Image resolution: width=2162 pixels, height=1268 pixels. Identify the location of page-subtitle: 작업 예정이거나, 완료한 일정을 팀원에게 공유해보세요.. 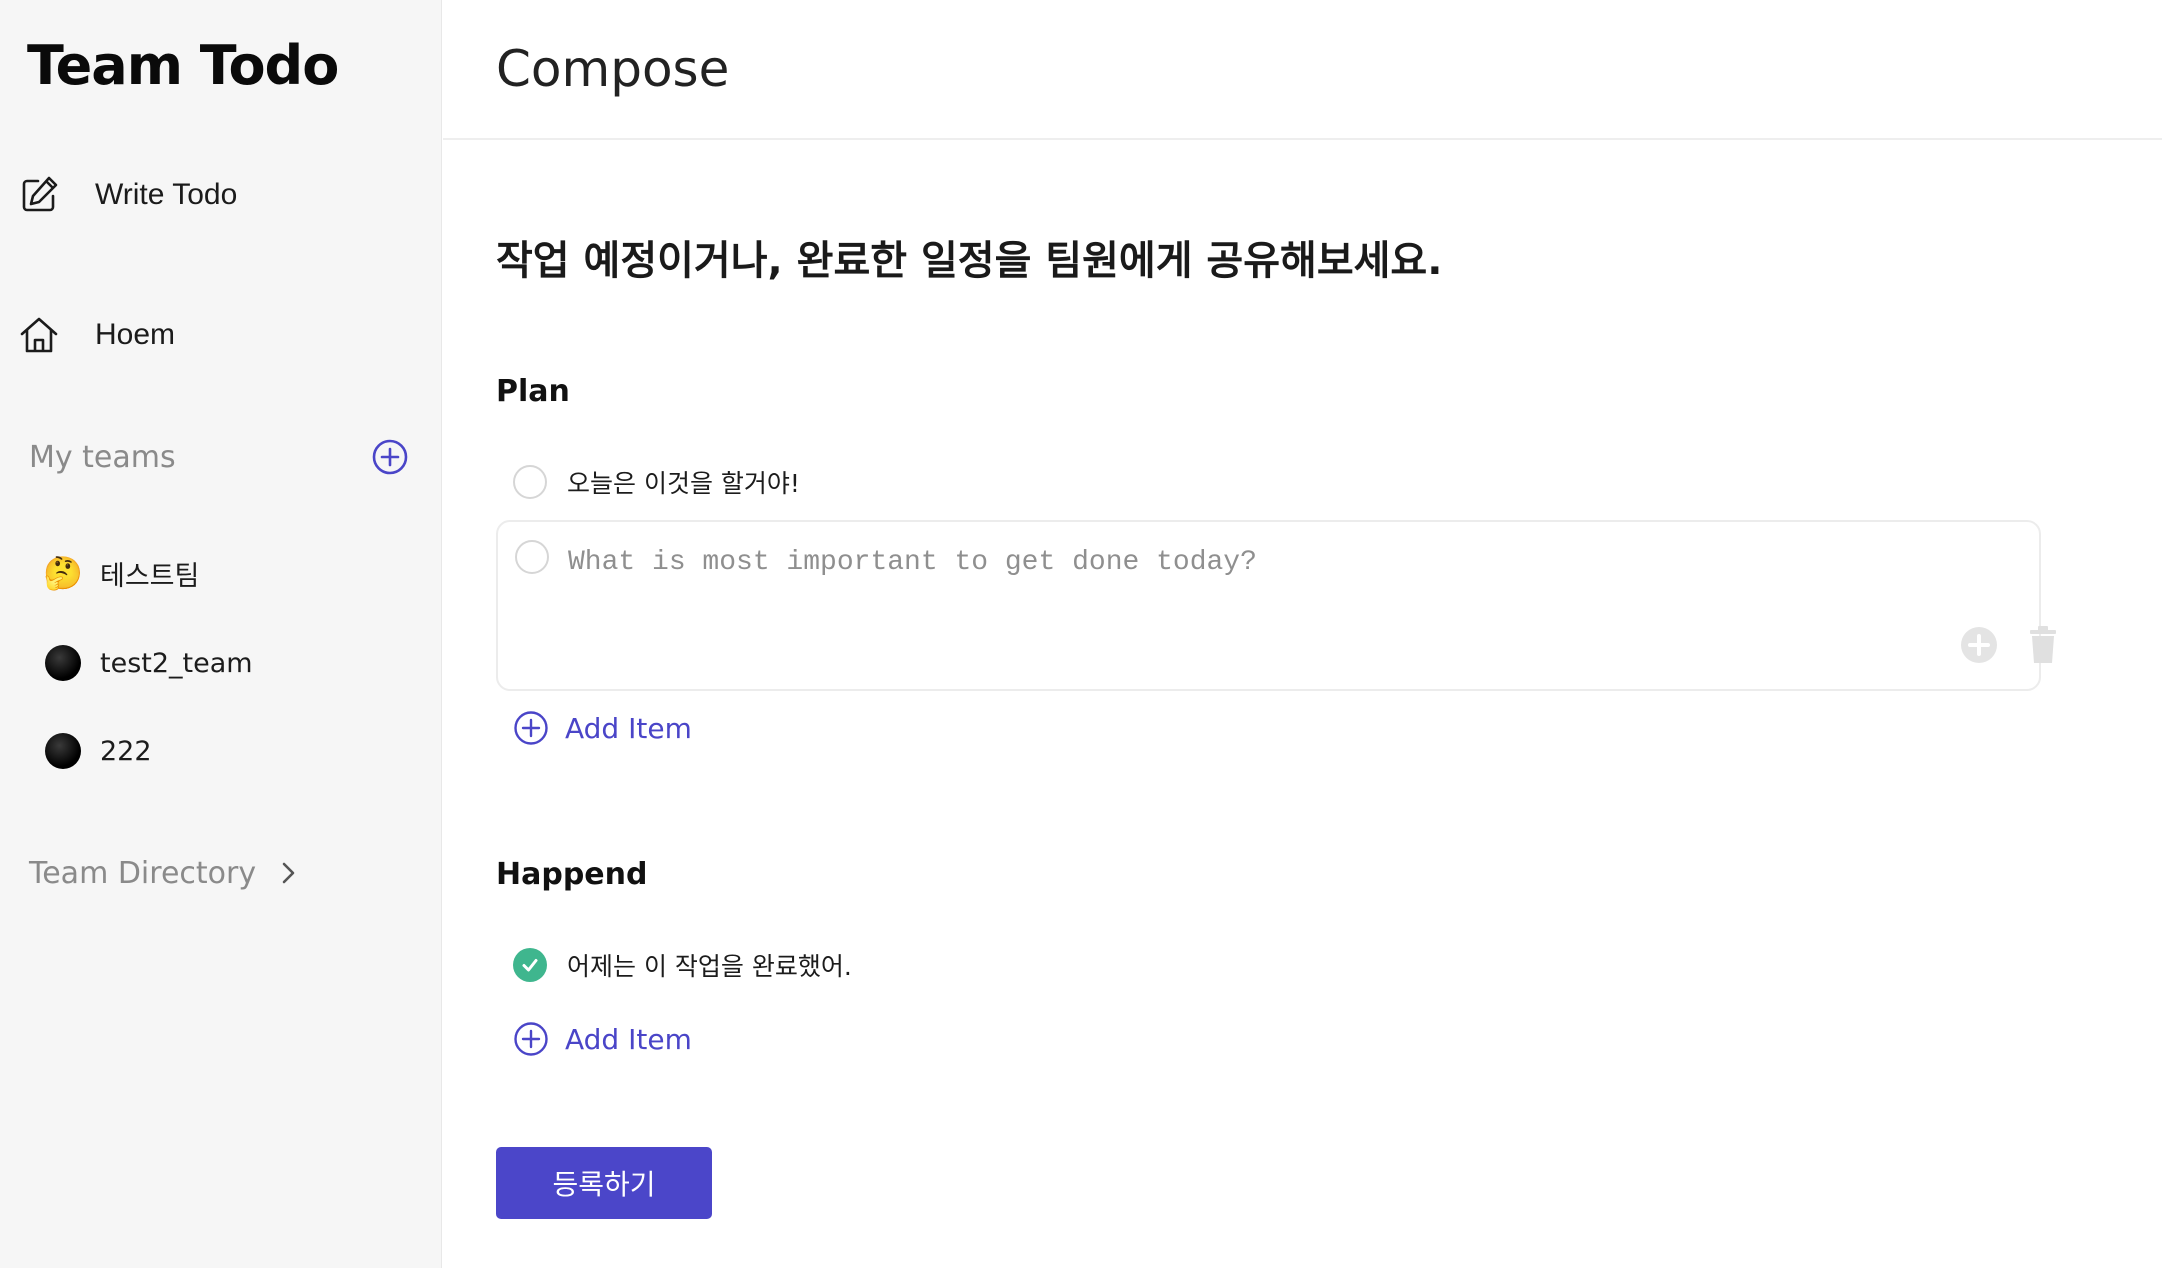
(969, 261).